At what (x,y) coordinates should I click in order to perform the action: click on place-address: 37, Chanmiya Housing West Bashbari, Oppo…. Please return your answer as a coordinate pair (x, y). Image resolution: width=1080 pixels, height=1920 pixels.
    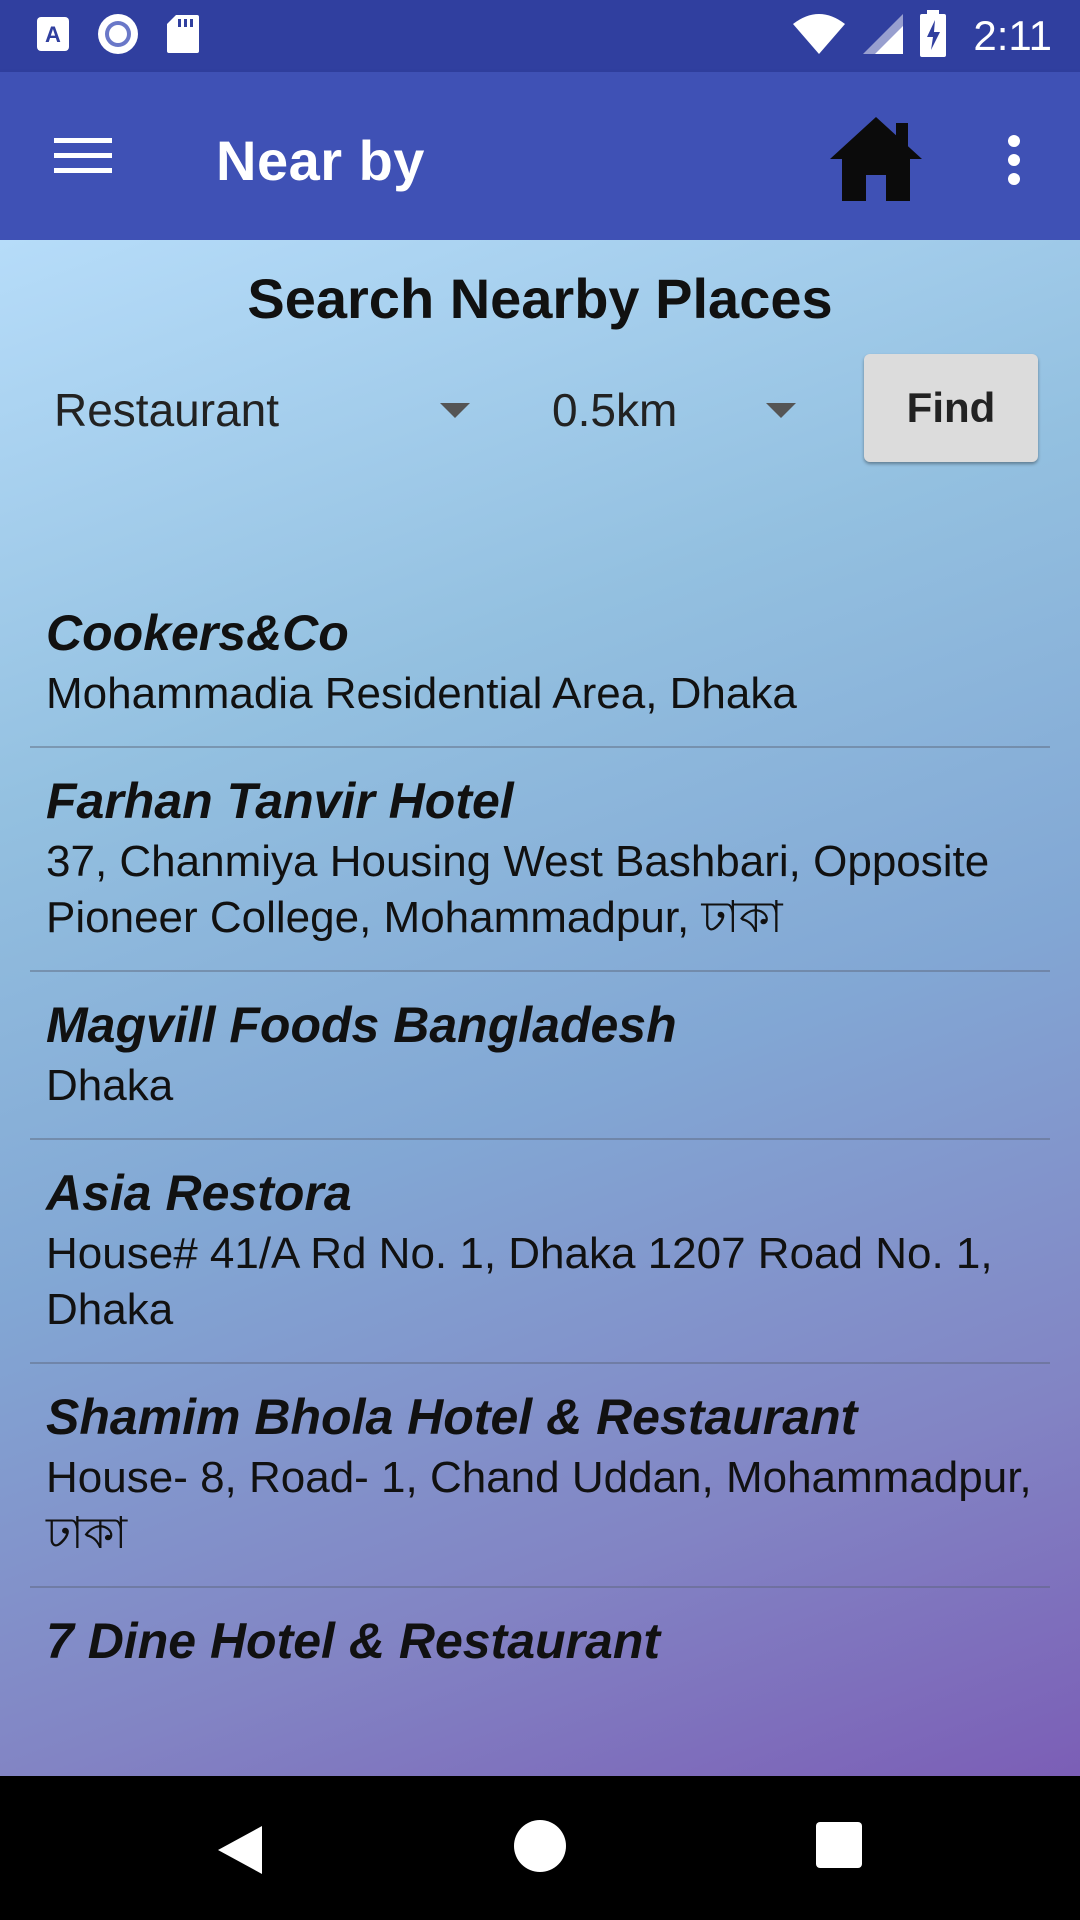
    Looking at the image, I should click on (518, 889).